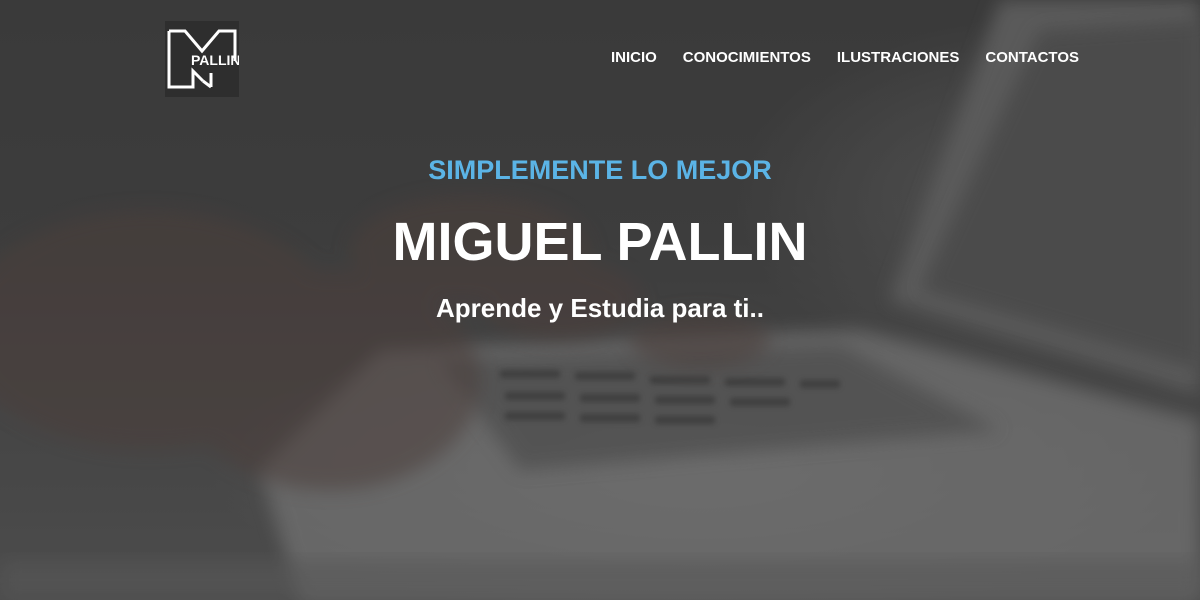 The width and height of the screenshot is (1200, 600). What do you see at coordinates (634, 57) in the screenshot?
I see `nav-item-inicio: INICIO` at bounding box center [634, 57].